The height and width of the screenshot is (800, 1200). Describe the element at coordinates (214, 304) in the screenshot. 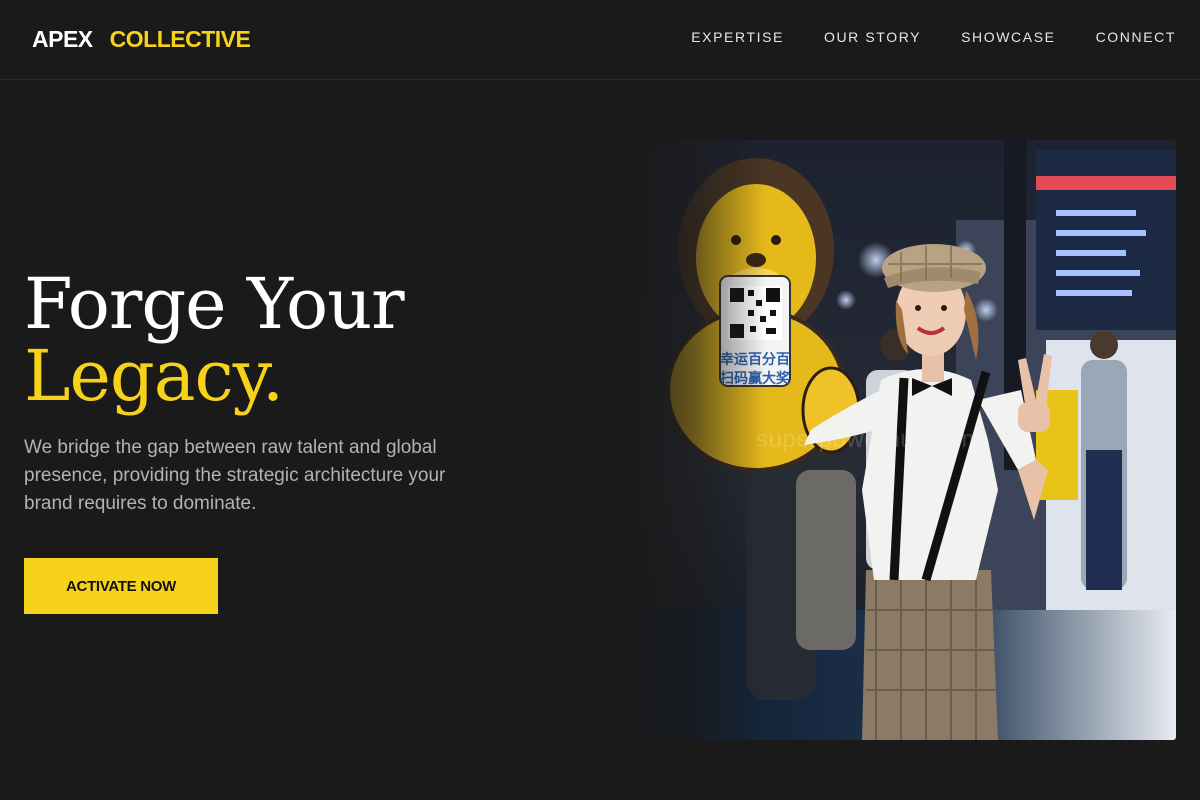

I see `headline-line-1: Forge Your` at that location.